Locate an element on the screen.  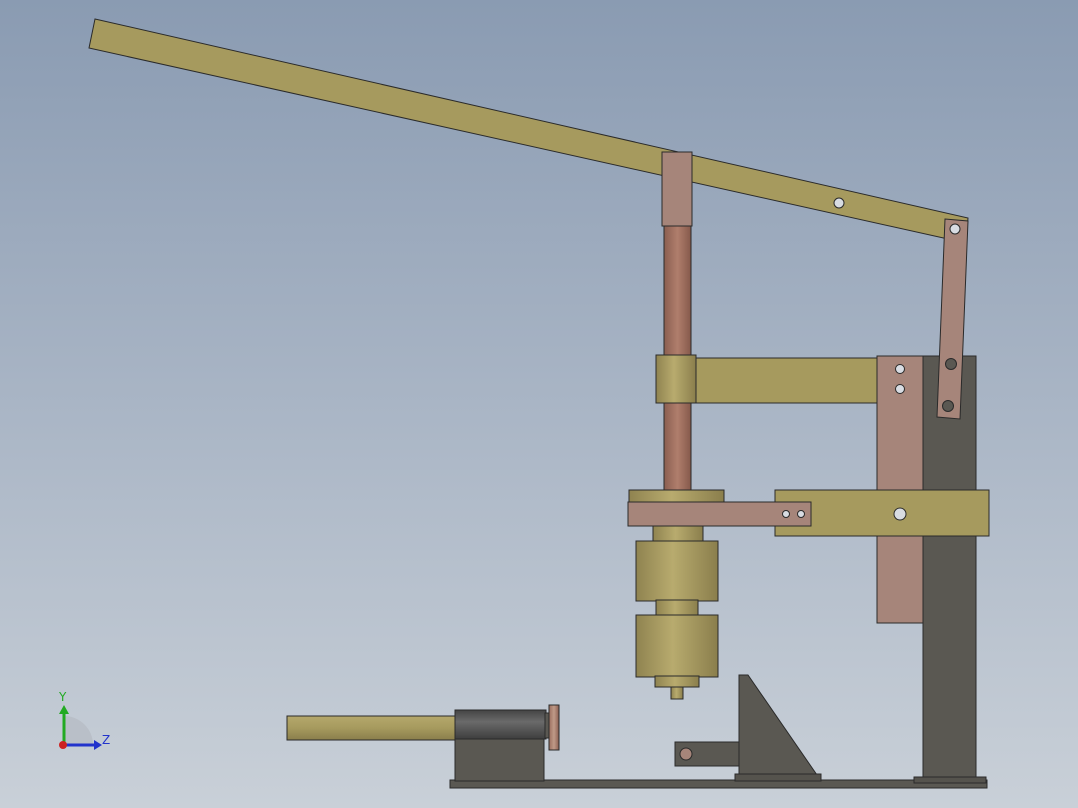
die-tip-ring is located at coordinates (677, 681).